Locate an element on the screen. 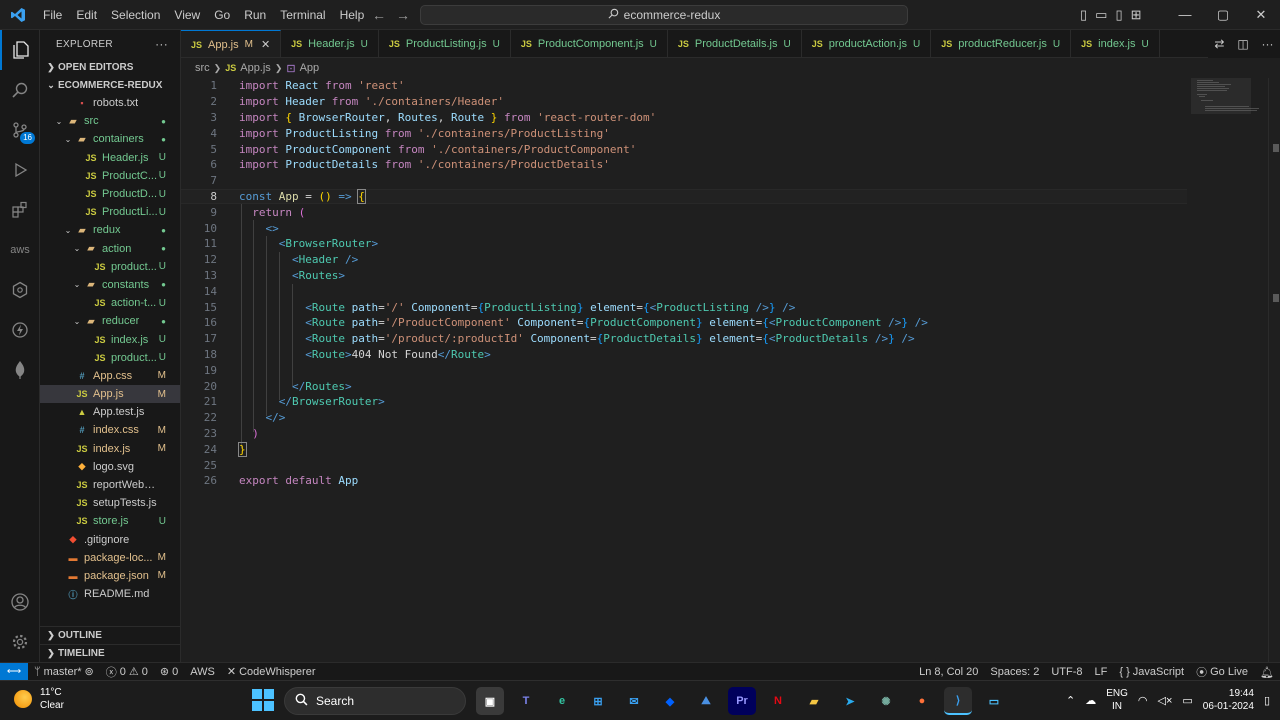  tab-productreducer-js: JS productReducer.js U is located at coordinates (1001, 43).